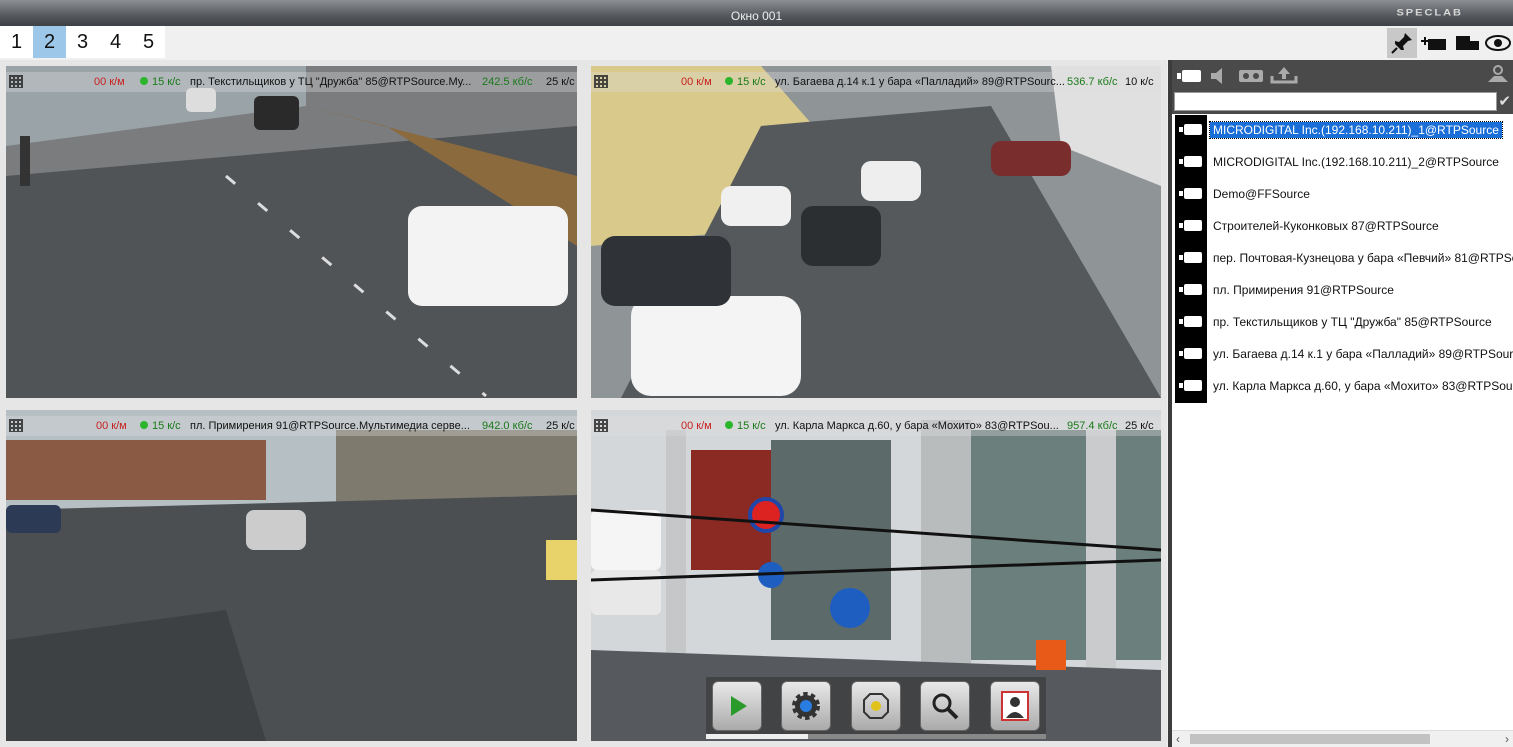 This screenshot has height=747, width=1513. I want to click on apply-filter-icon: ✔, so click(1504, 101).